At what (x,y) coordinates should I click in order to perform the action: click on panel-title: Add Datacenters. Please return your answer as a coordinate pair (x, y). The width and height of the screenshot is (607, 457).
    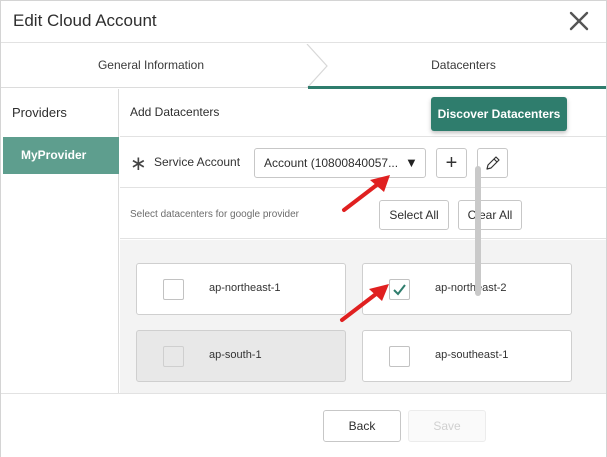
    Looking at the image, I should click on (175, 112).